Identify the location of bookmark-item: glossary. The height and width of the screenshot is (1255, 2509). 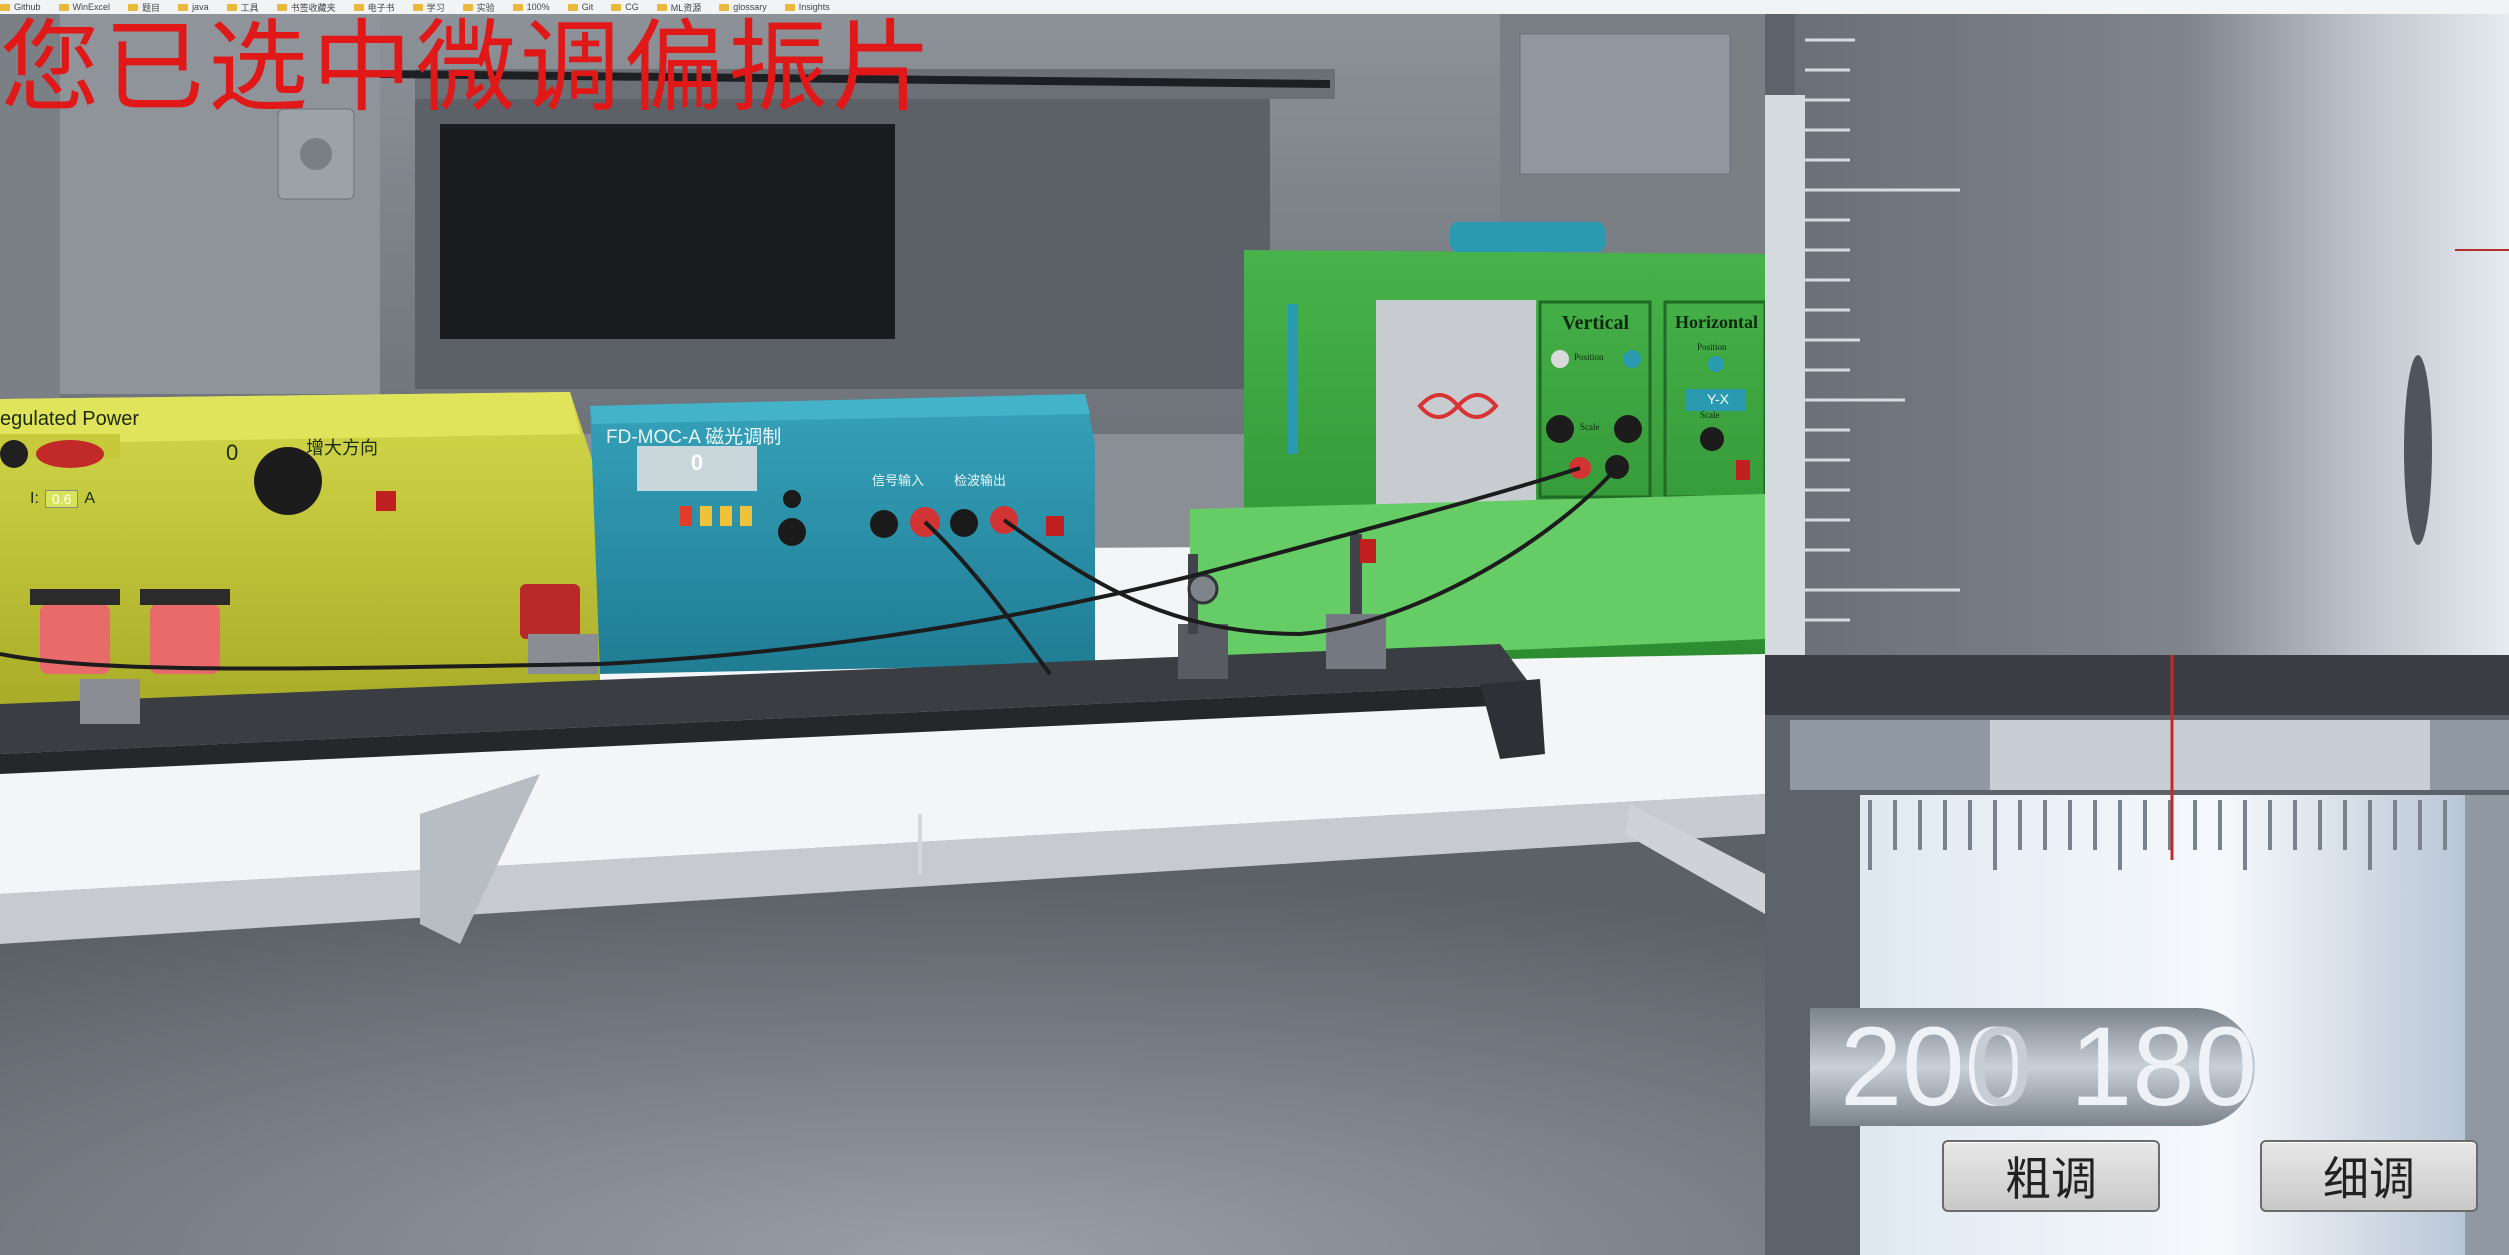
(743, 7).